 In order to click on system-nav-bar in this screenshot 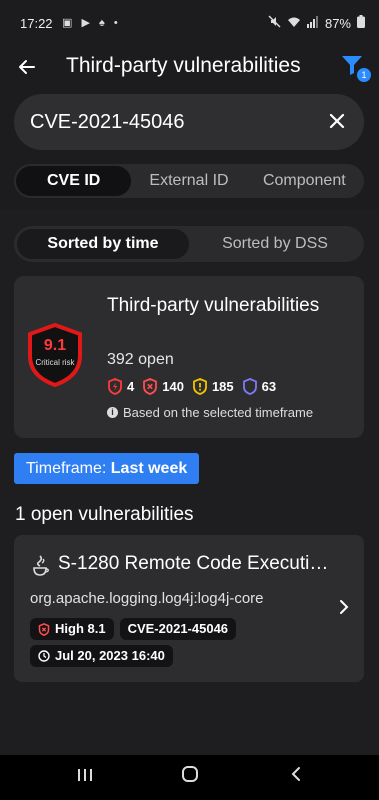, I will do `click(189, 777)`.